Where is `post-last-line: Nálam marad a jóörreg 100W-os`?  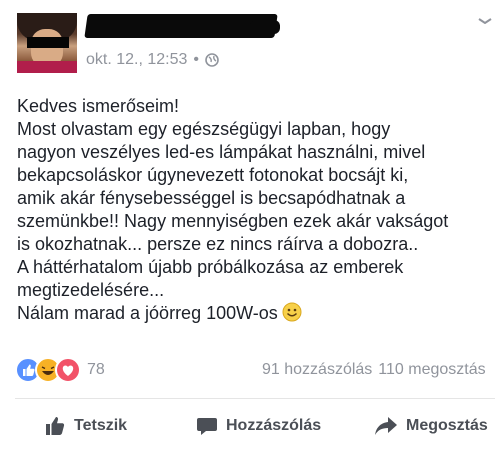
post-last-line: Nálam marad a jóörreg 100W-os is located at coordinates (255, 313).